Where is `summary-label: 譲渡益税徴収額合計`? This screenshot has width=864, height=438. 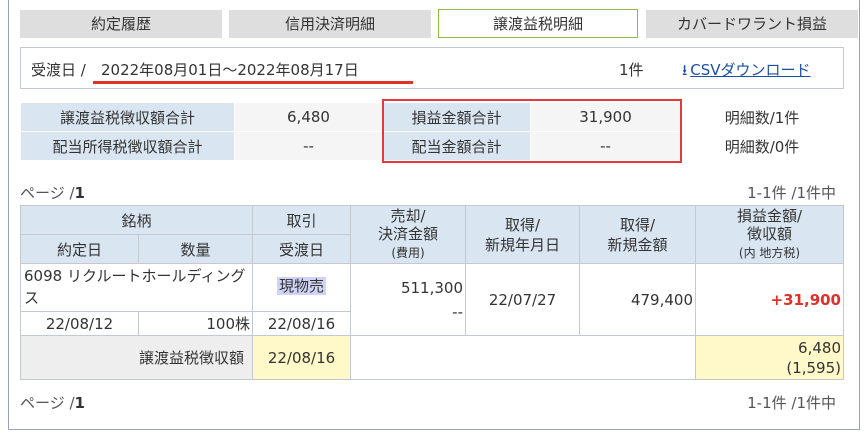 summary-label: 譲渡益税徴収額合計 is located at coordinates (127, 117).